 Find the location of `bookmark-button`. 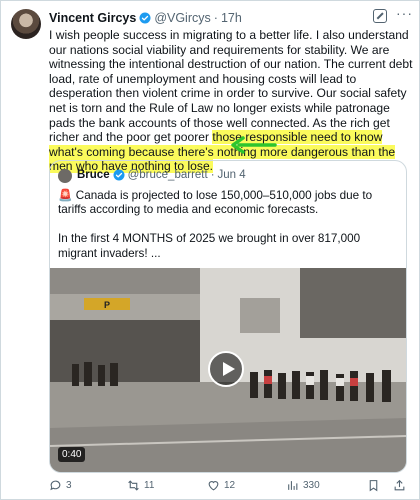

bookmark-button is located at coordinates (373, 485).